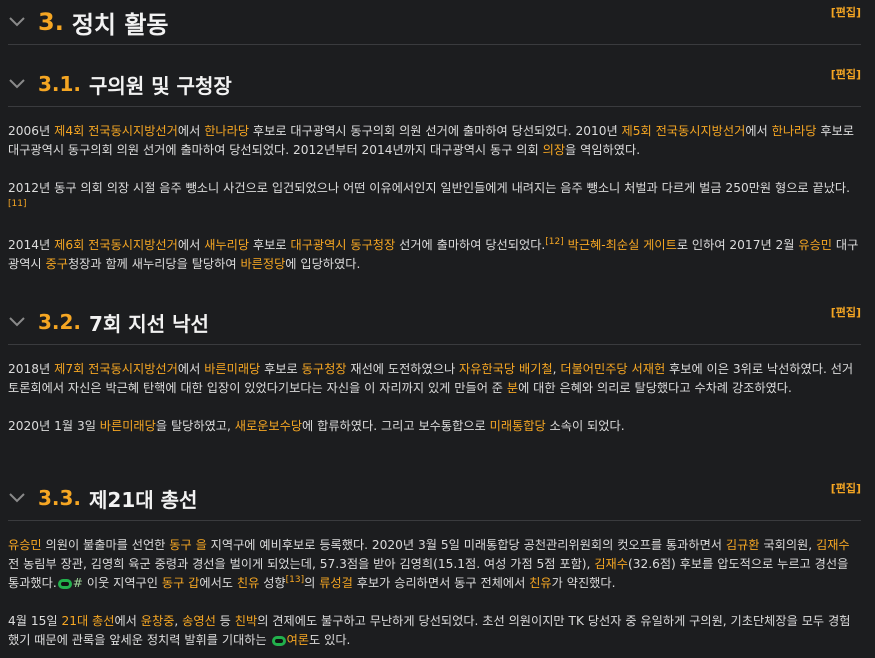 The height and width of the screenshot is (658, 875). I want to click on heading-title: 구의원 및 구청장, so click(160, 85).